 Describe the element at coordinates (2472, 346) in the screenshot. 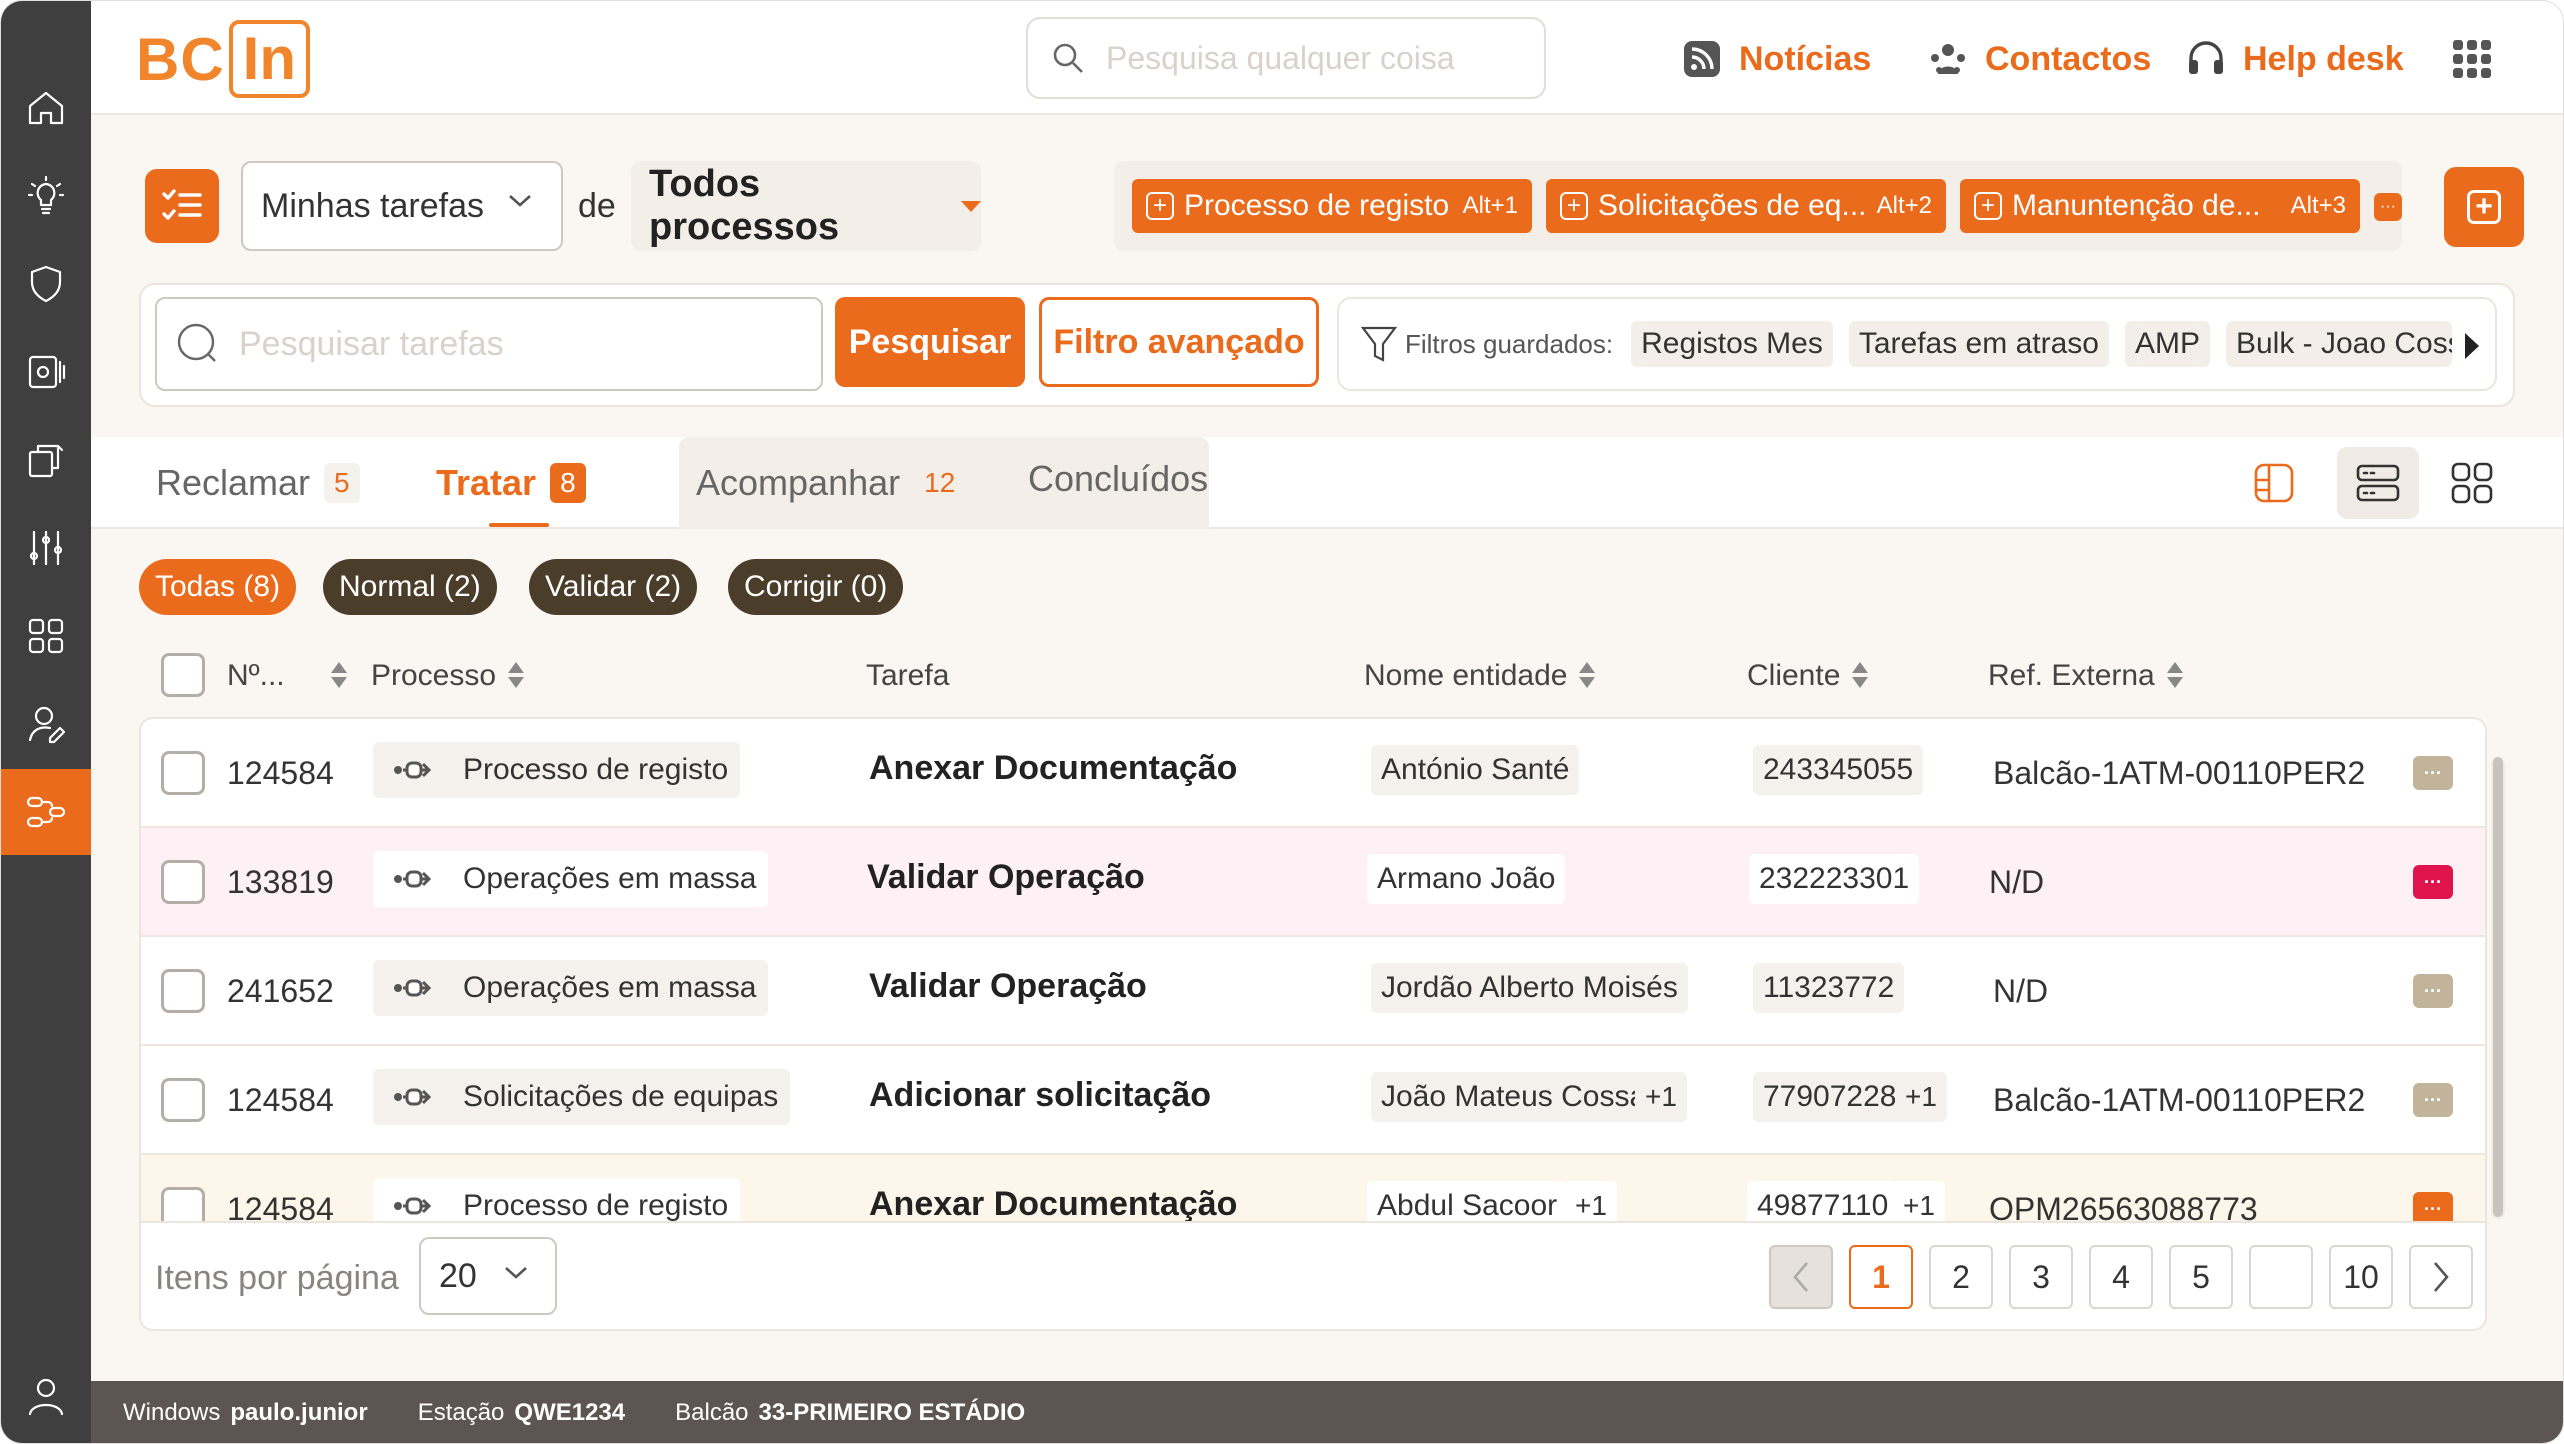

I see `scroll-right-icon` at that location.